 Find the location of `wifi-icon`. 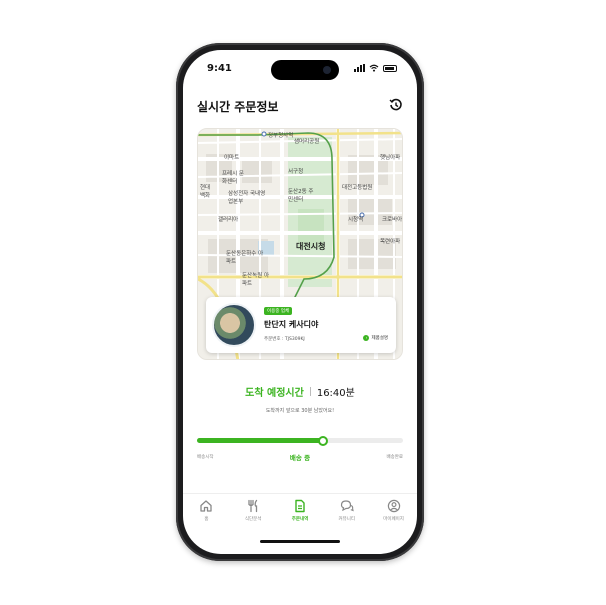

wifi-icon is located at coordinates (374, 68).